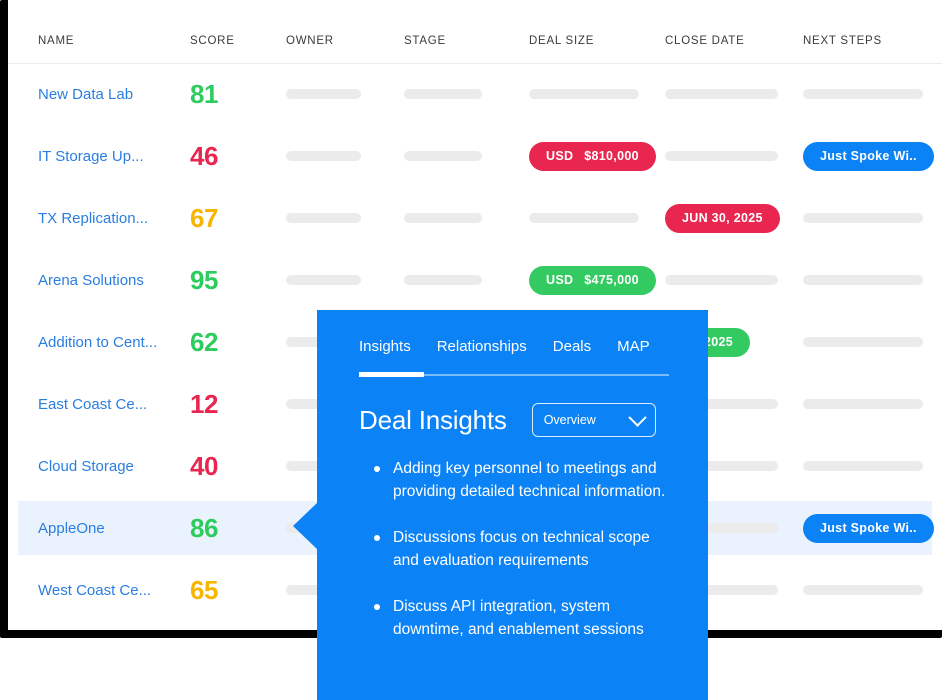 This screenshot has height=700, width=950. What do you see at coordinates (561, 41) in the screenshot?
I see `column-header-deal_size: DEAL SIZE` at bounding box center [561, 41].